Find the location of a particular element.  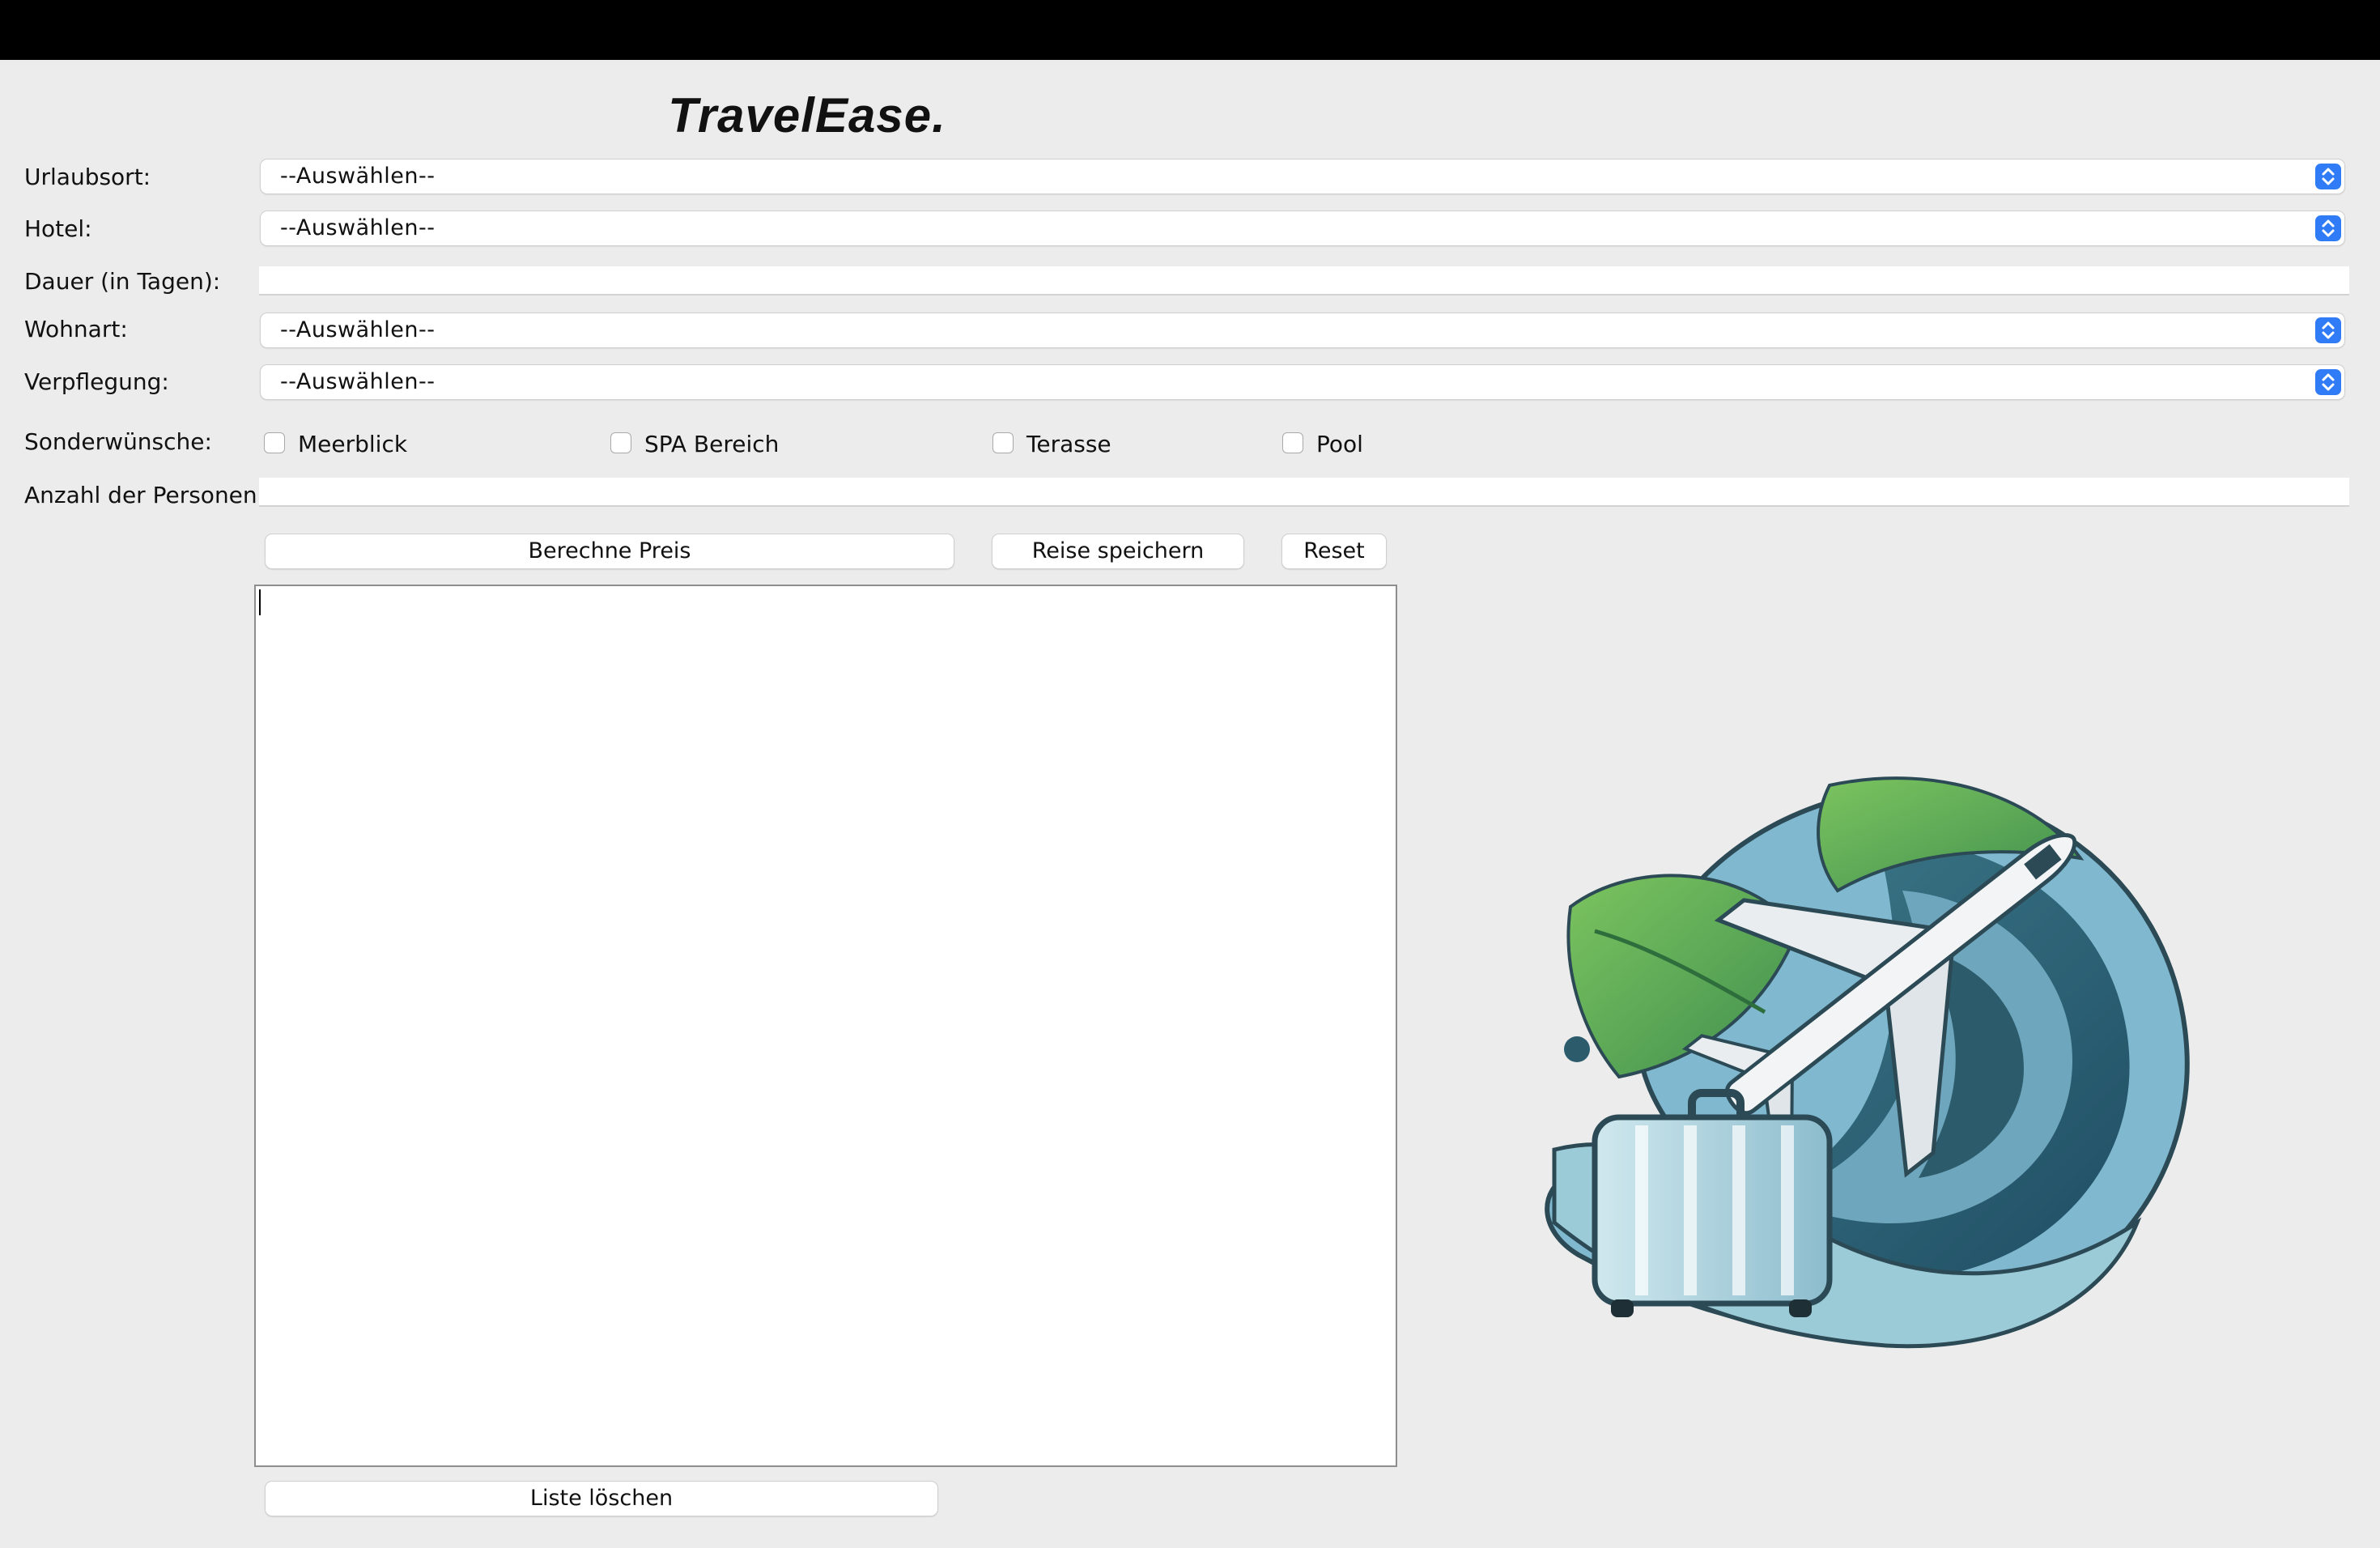

airplane-suitcase-logo is located at coordinates (1866, 1060).